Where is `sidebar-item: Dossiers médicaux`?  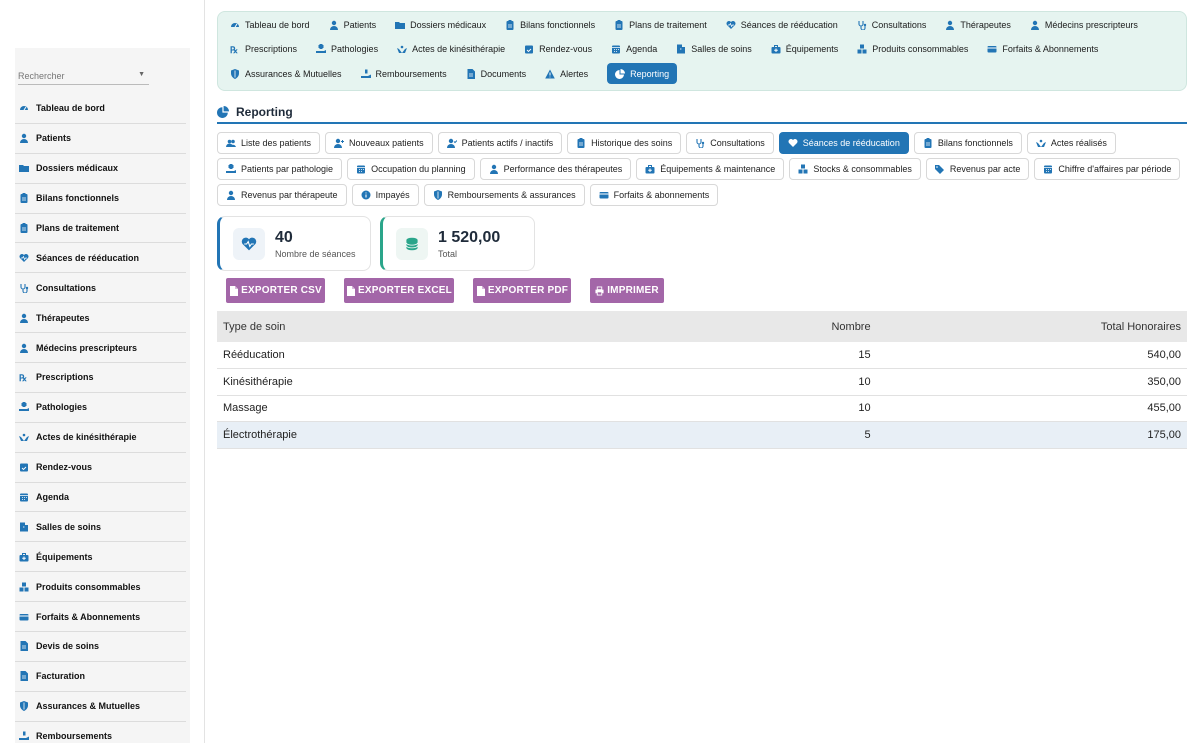
sidebar-item: Dossiers médicaux is located at coordinates (100, 169).